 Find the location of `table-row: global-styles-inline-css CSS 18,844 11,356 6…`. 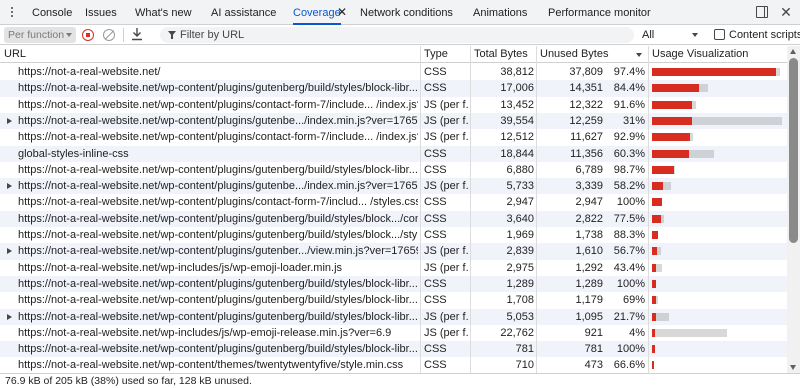

table-row: global-styles-inline-css CSS 18,844 11,356 6… is located at coordinates (393, 153).